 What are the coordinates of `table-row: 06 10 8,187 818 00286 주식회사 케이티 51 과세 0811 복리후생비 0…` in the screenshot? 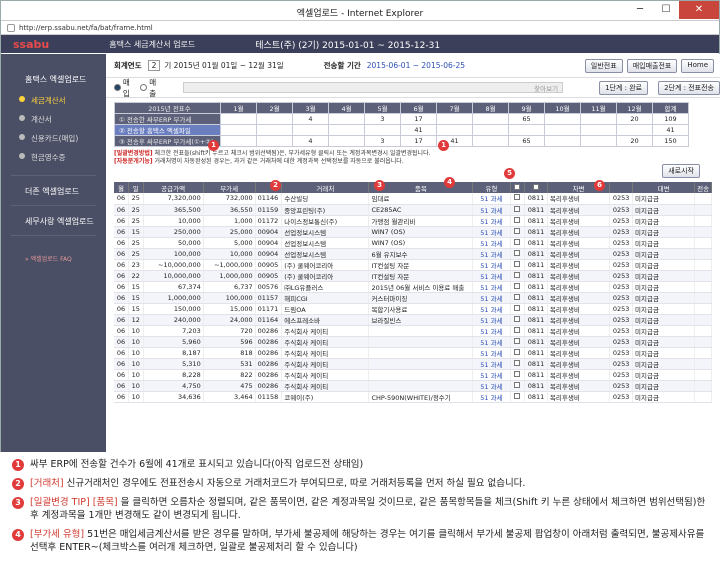 It's located at (413, 353).